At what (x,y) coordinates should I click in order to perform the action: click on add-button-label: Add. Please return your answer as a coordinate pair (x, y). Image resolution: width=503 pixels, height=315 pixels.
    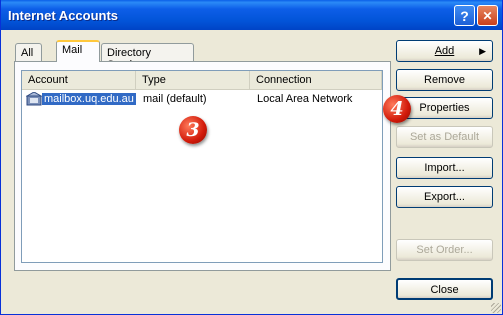
    Looking at the image, I should click on (444, 51).